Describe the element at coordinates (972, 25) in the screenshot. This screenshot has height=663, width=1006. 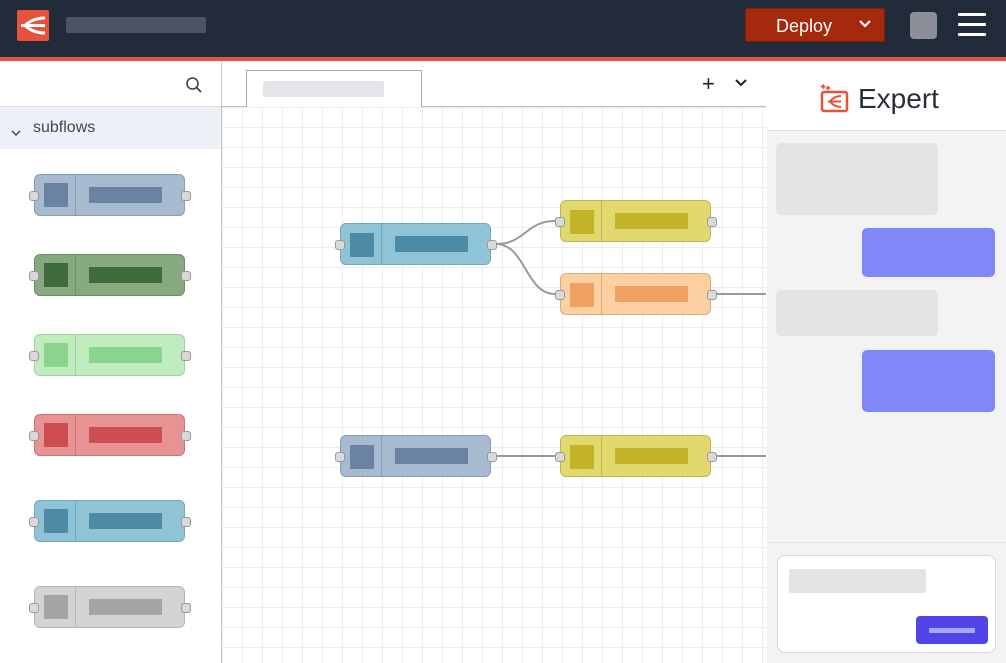
I see `hamburger-menu-icon` at that location.